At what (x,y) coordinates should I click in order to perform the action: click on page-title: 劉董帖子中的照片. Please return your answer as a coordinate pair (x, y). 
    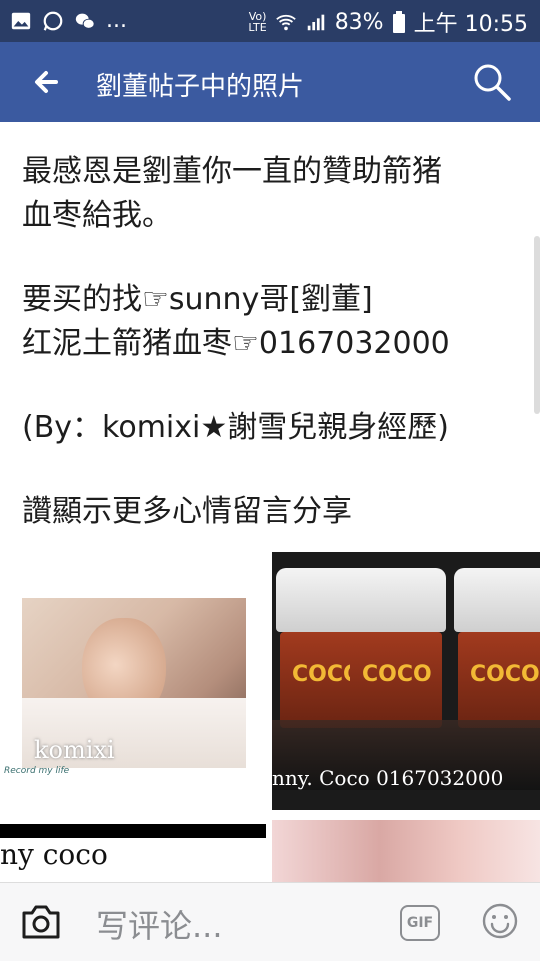
    Looking at the image, I should click on (200, 87).